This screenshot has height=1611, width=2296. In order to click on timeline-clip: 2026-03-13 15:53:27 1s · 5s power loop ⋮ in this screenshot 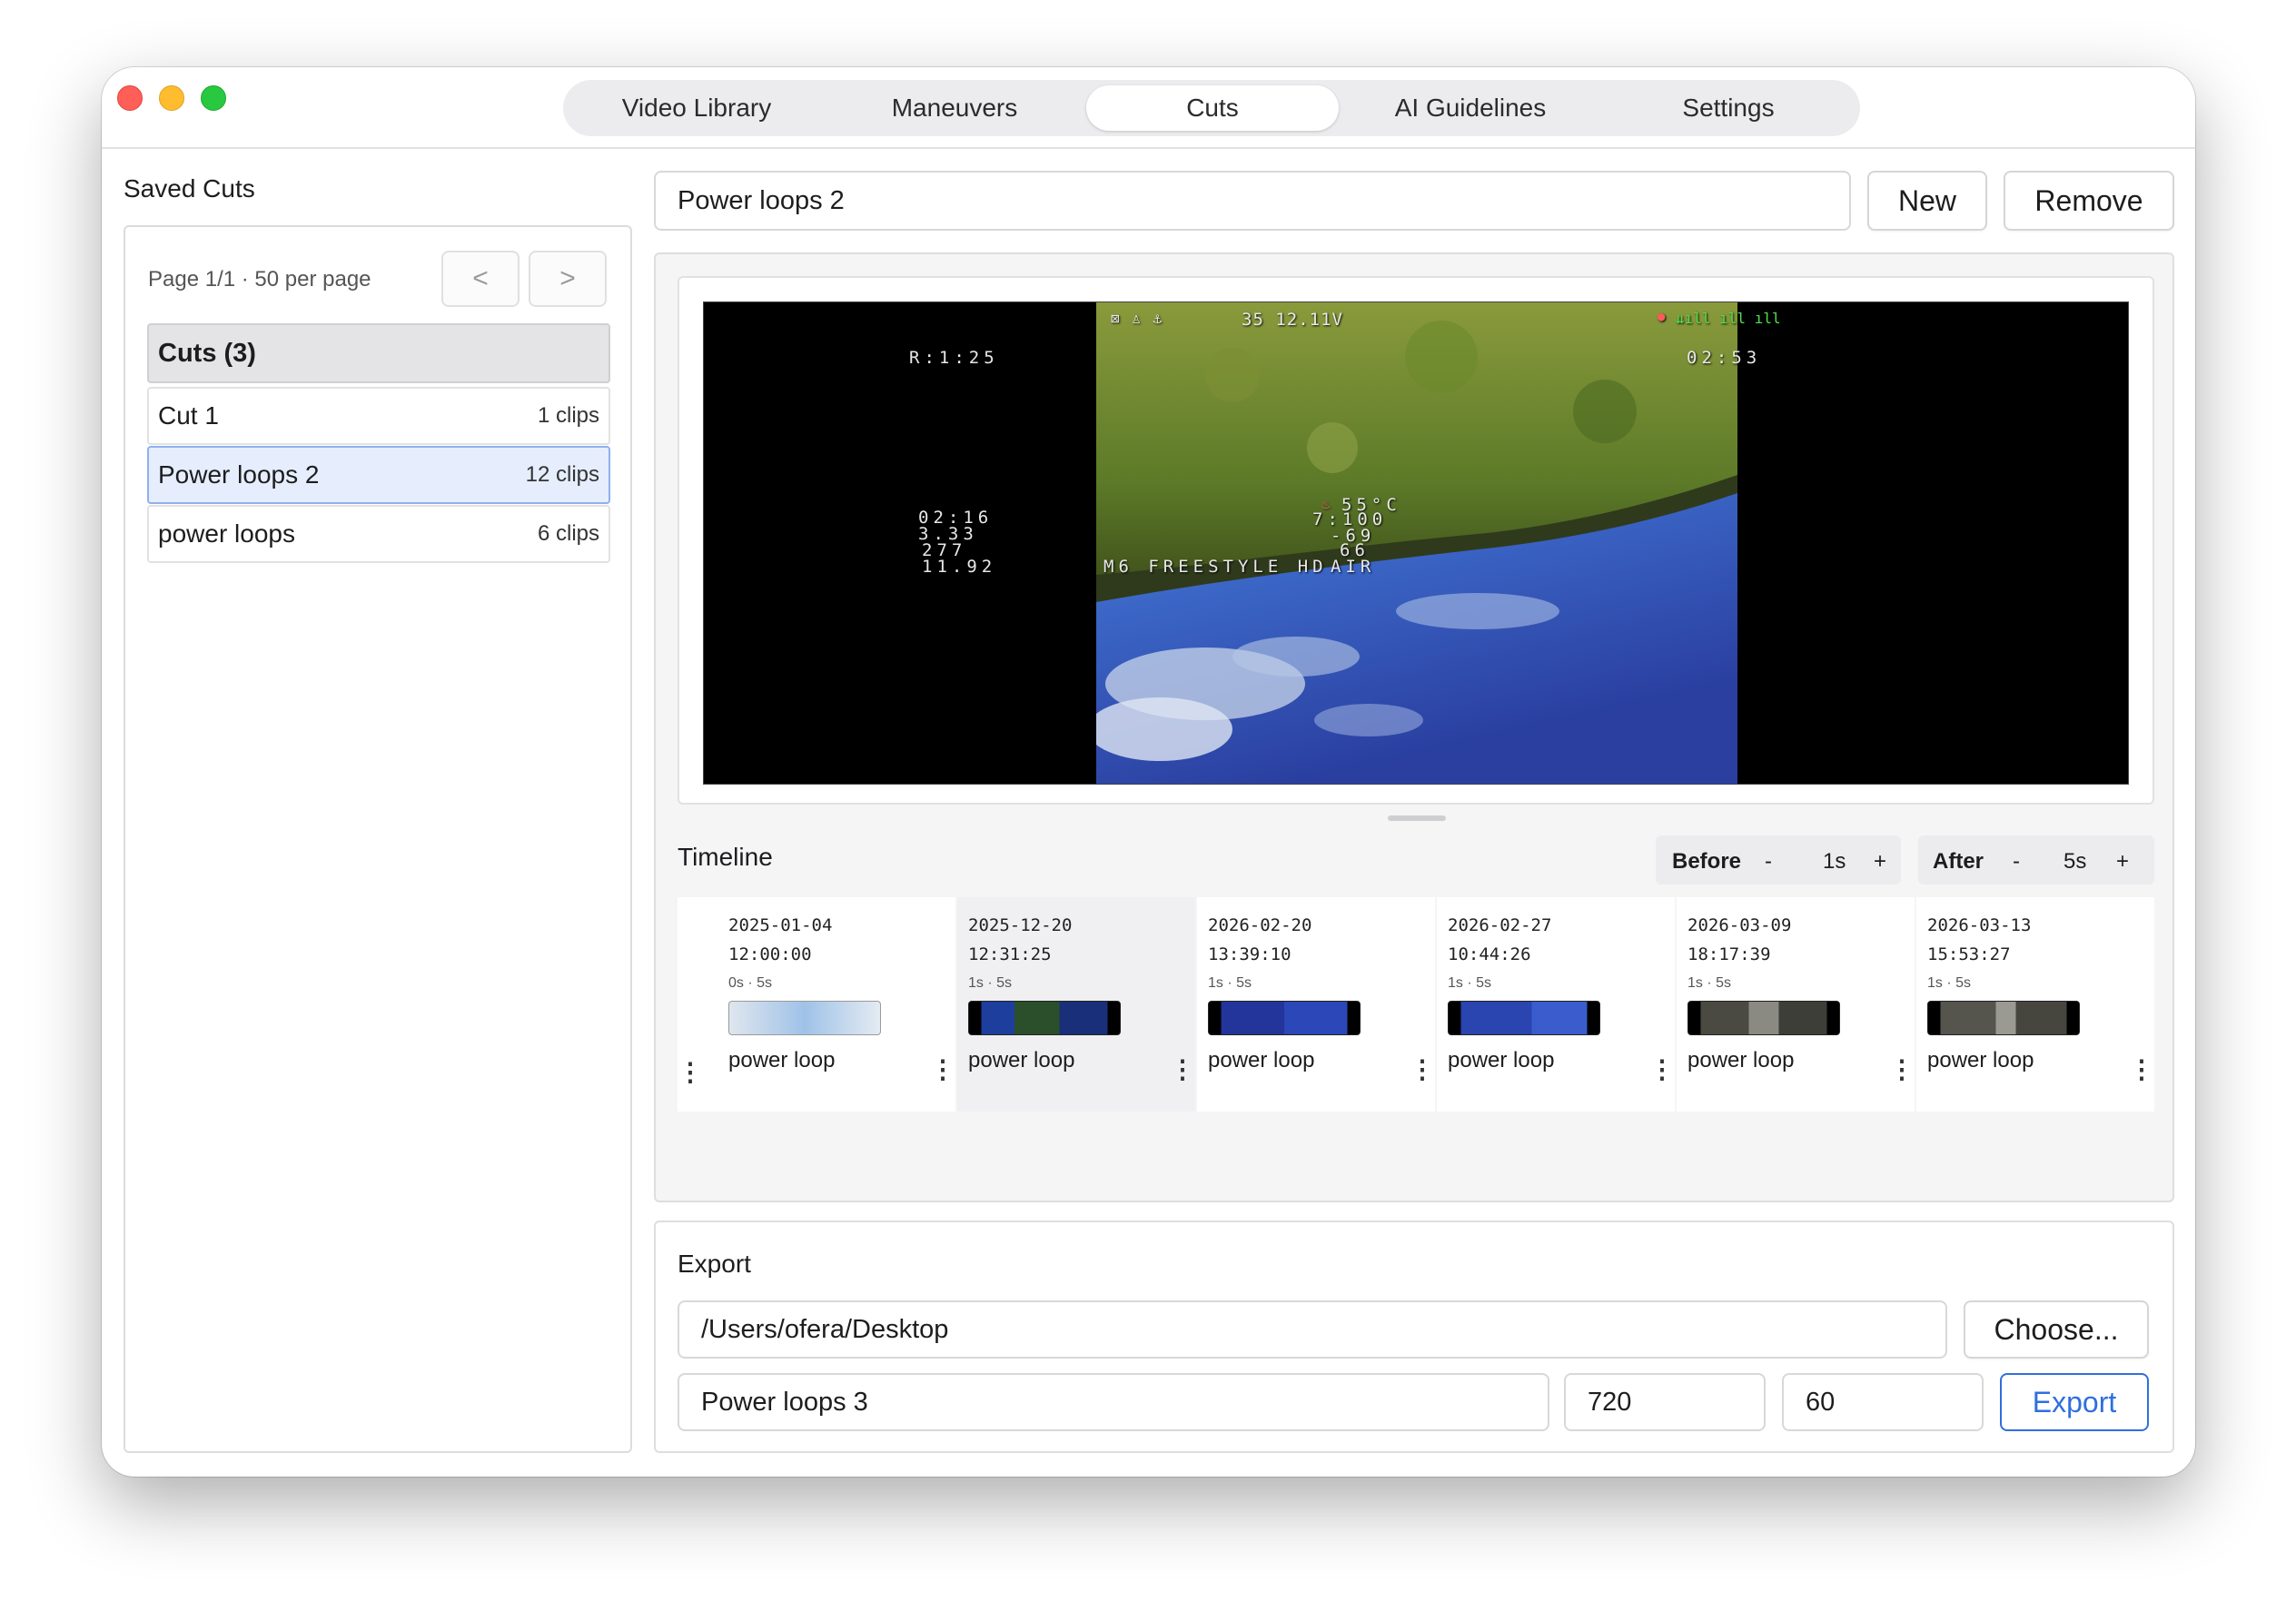, I will do `click(2035, 1005)`.